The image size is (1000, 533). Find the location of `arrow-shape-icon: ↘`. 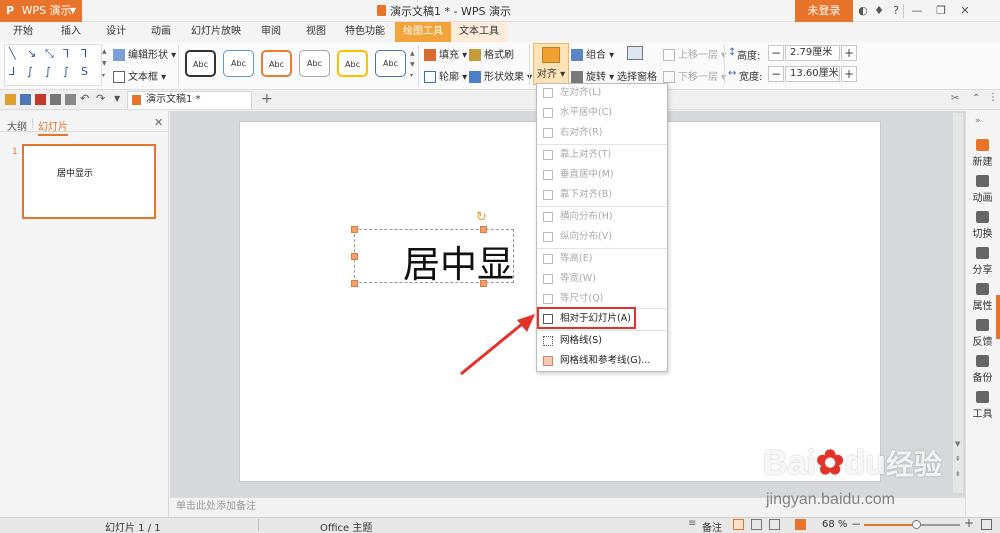

arrow-shape-icon: ↘ is located at coordinates (31, 53).